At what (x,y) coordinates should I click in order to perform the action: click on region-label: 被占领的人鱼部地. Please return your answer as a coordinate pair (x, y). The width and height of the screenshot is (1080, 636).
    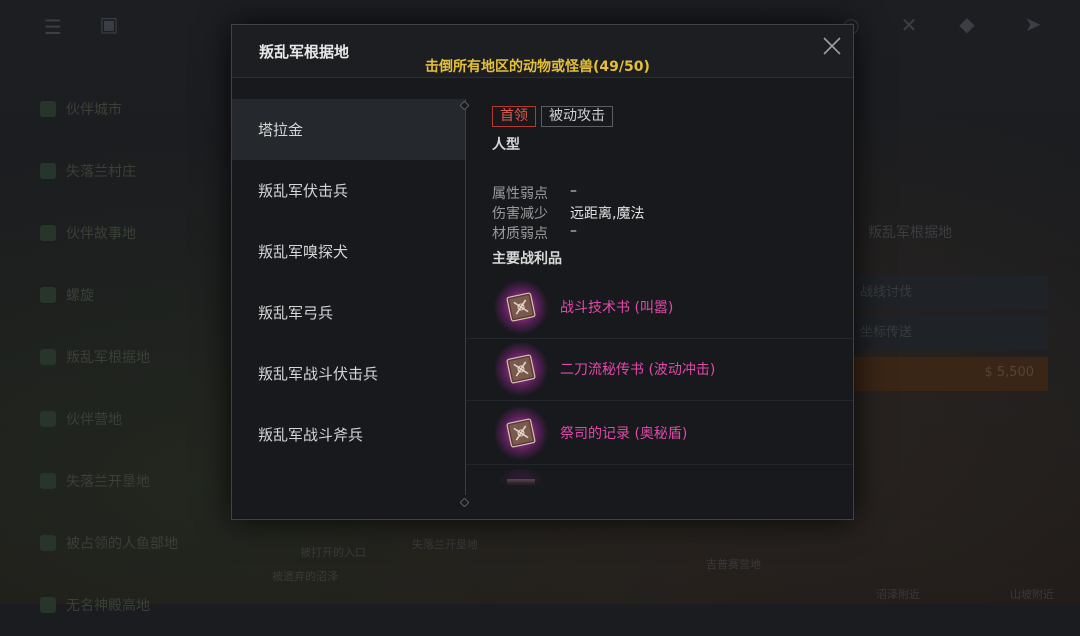
    Looking at the image, I should click on (122, 544).